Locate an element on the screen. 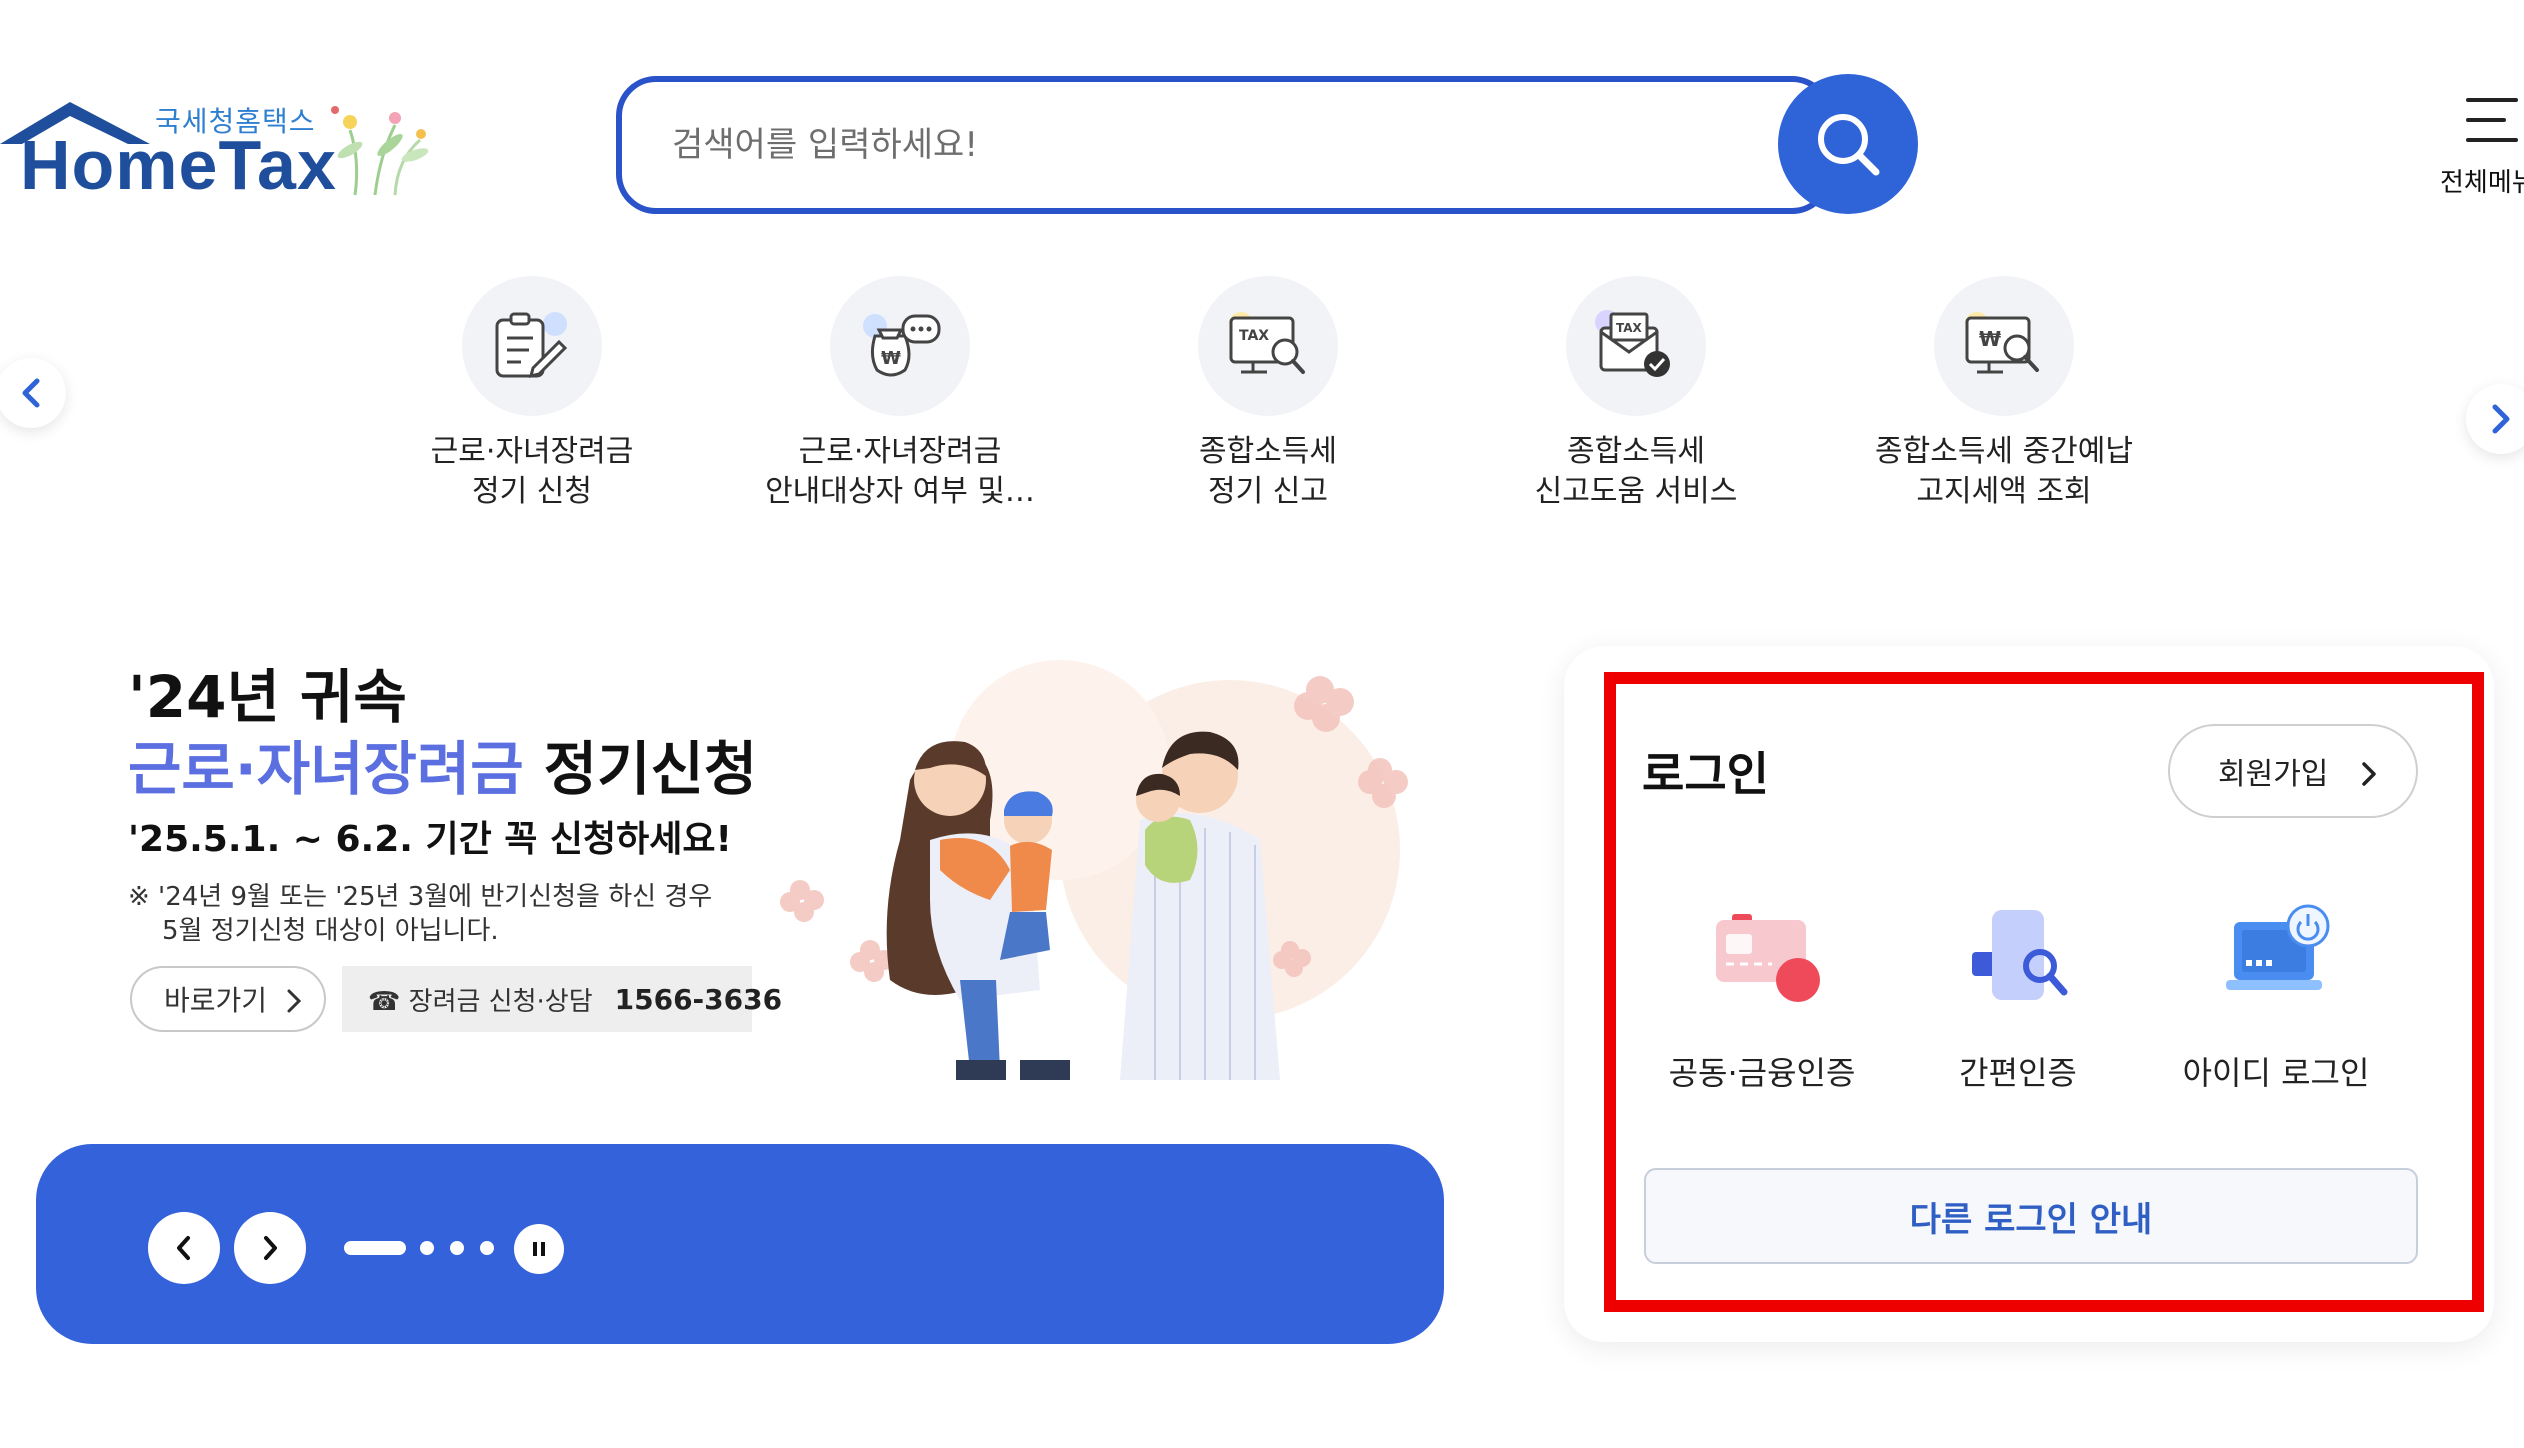  quick-menu-item: TAX 종합소득세 정기 신고 is located at coordinates (1268, 396).